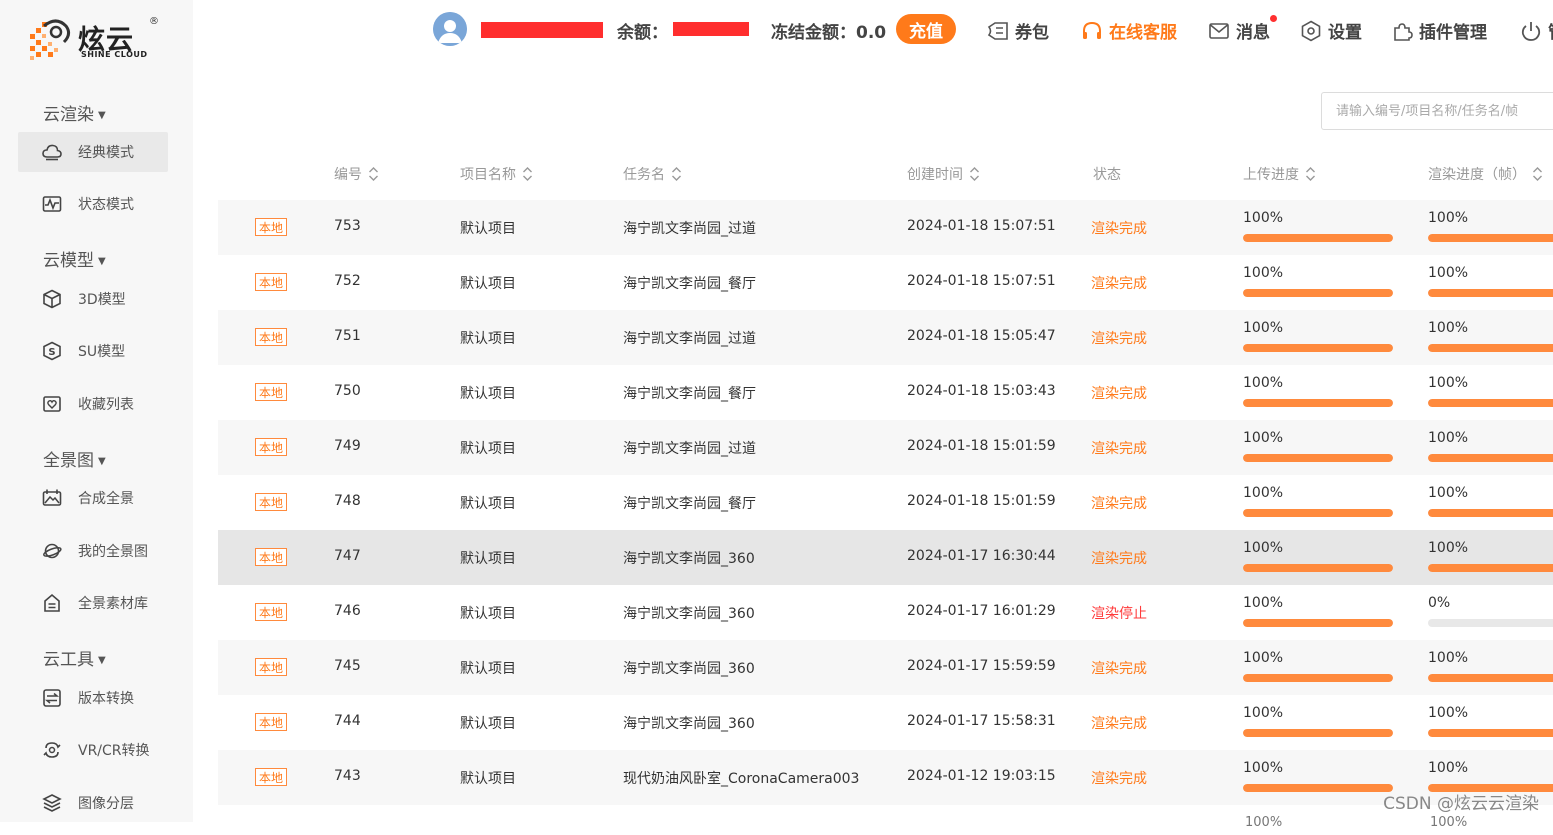  I want to click on sidebar-item-image-layers: 图像分层, so click(93, 803).